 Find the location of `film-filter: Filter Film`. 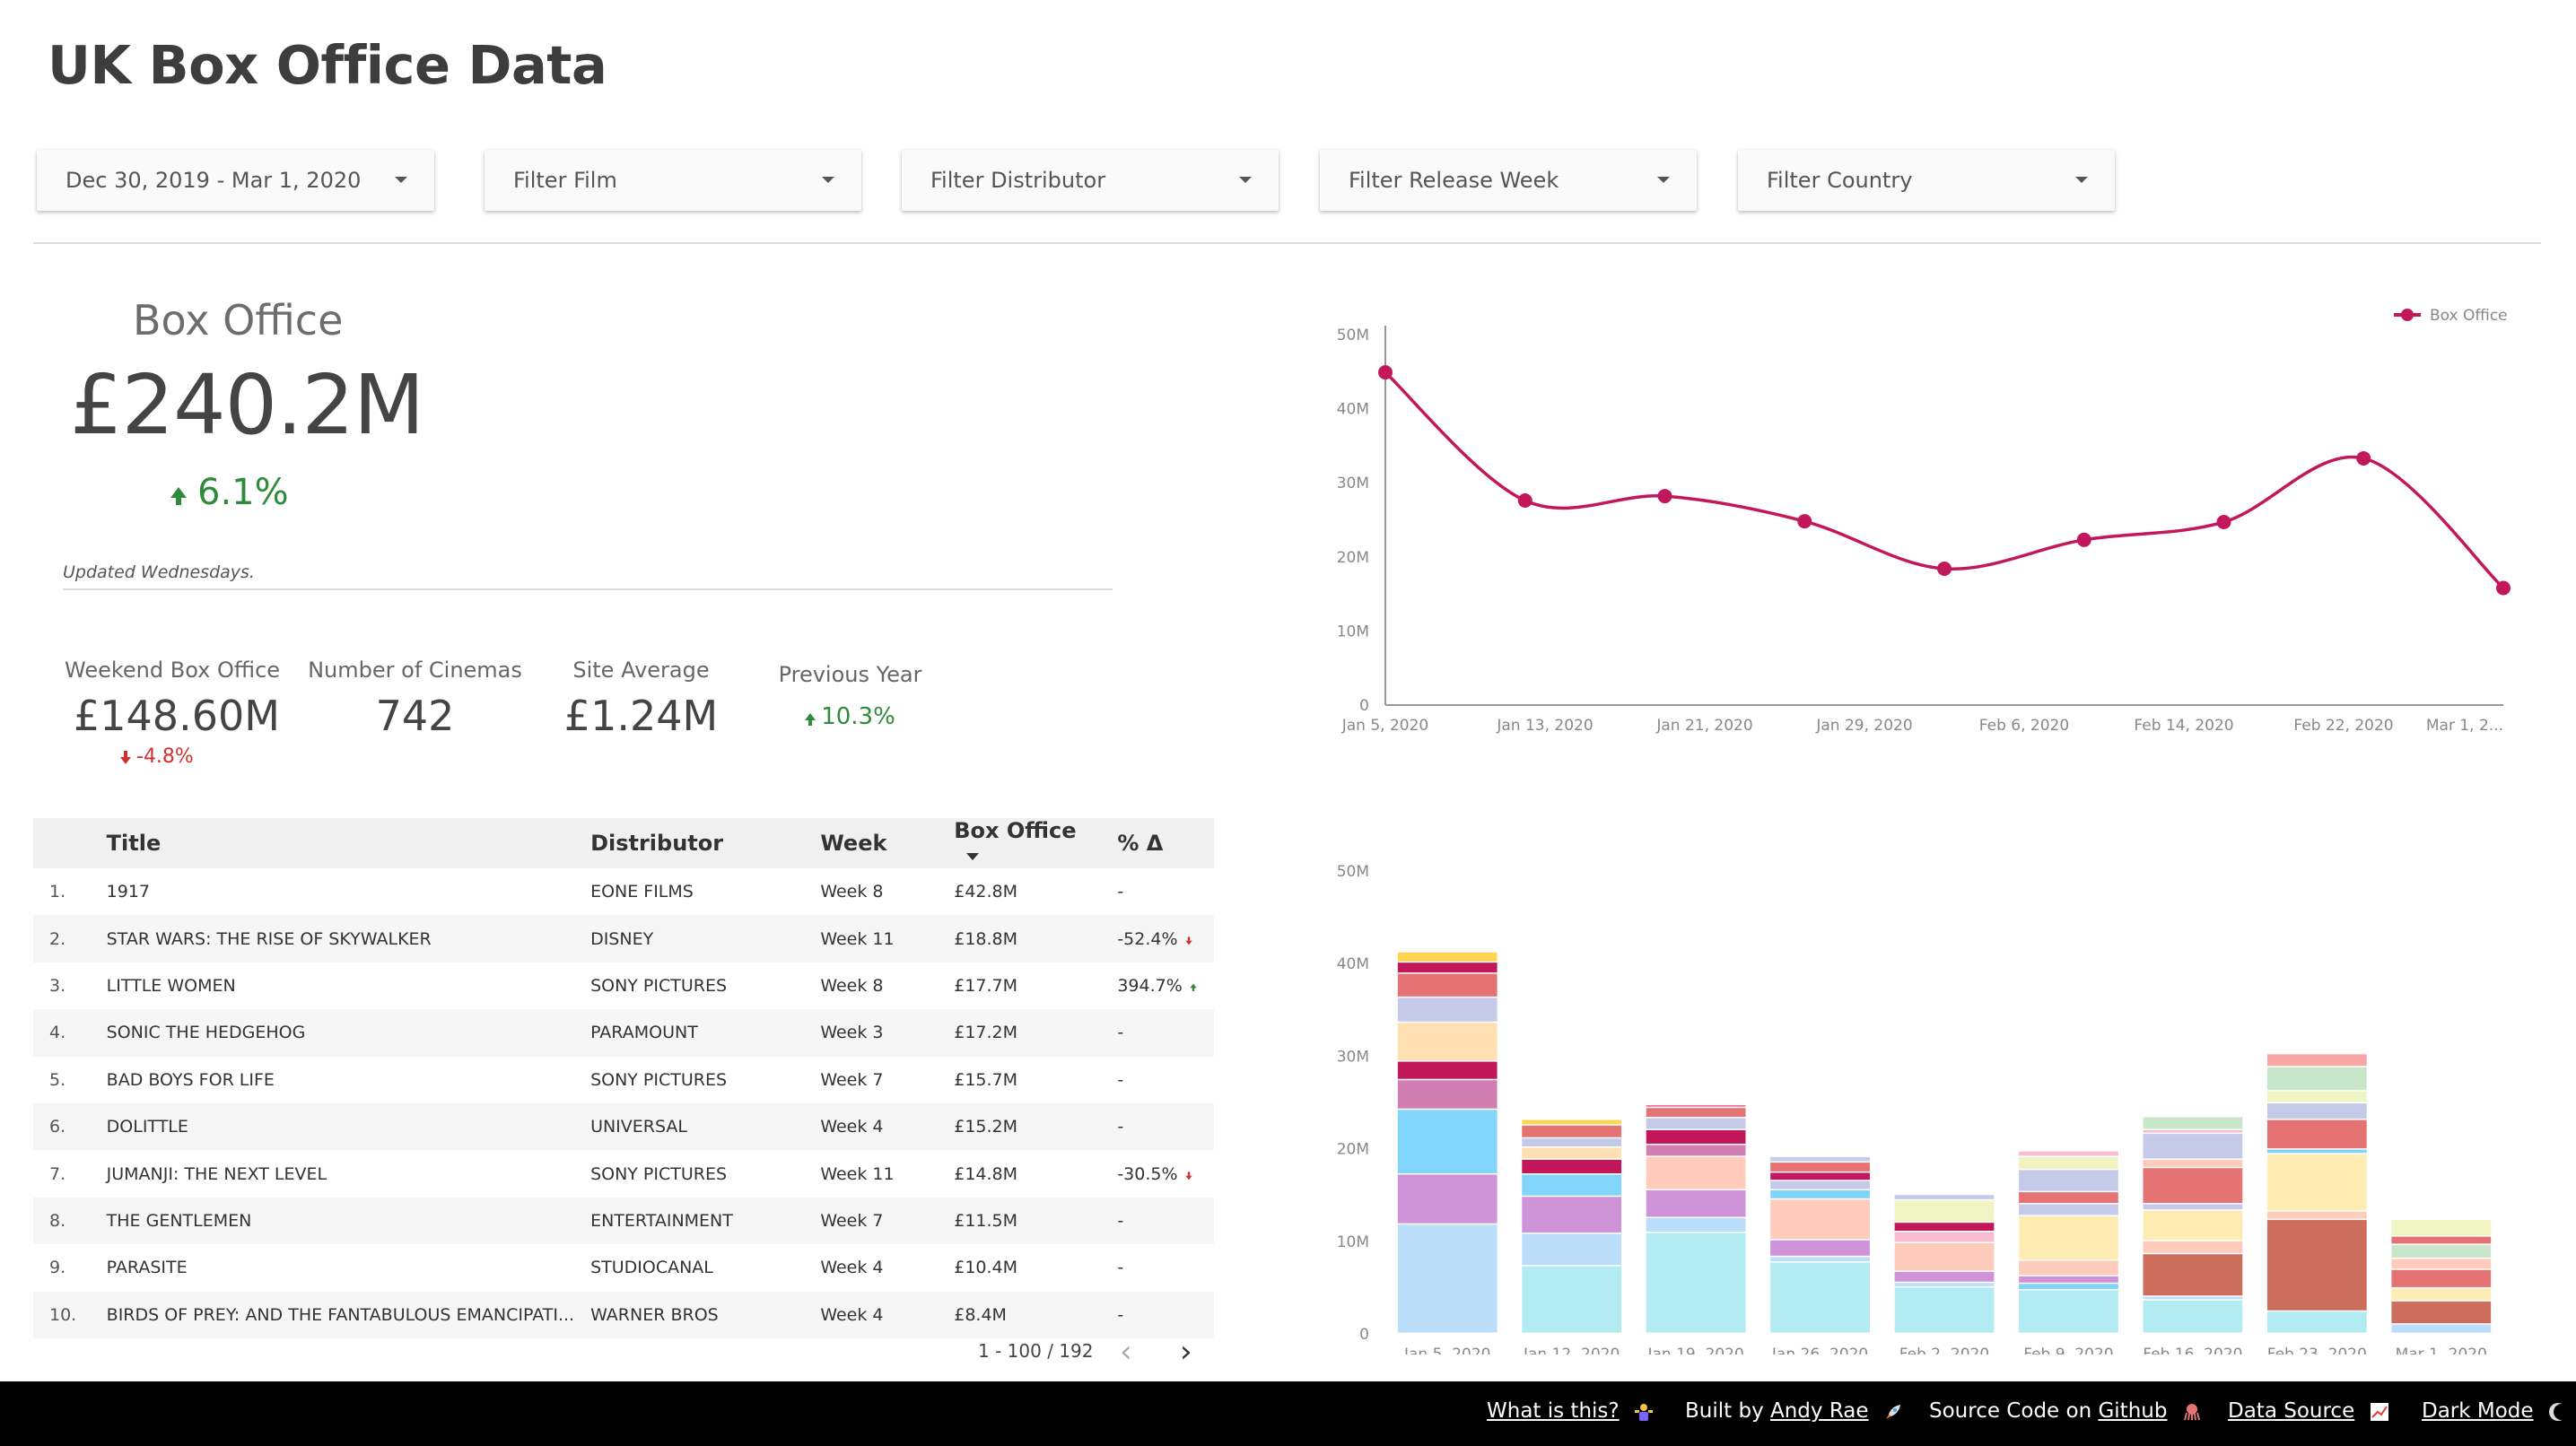

film-filter: Filter Film is located at coordinates (673, 180).